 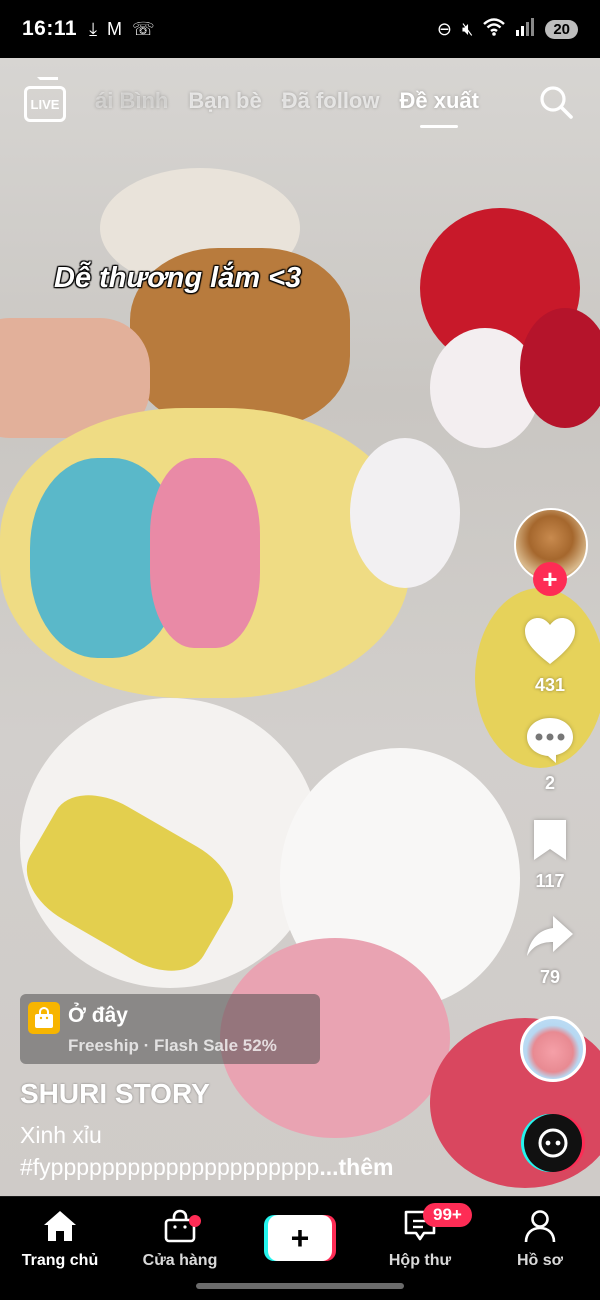 What do you see at coordinates (494, 29) in the screenshot?
I see `wifi-icon` at bounding box center [494, 29].